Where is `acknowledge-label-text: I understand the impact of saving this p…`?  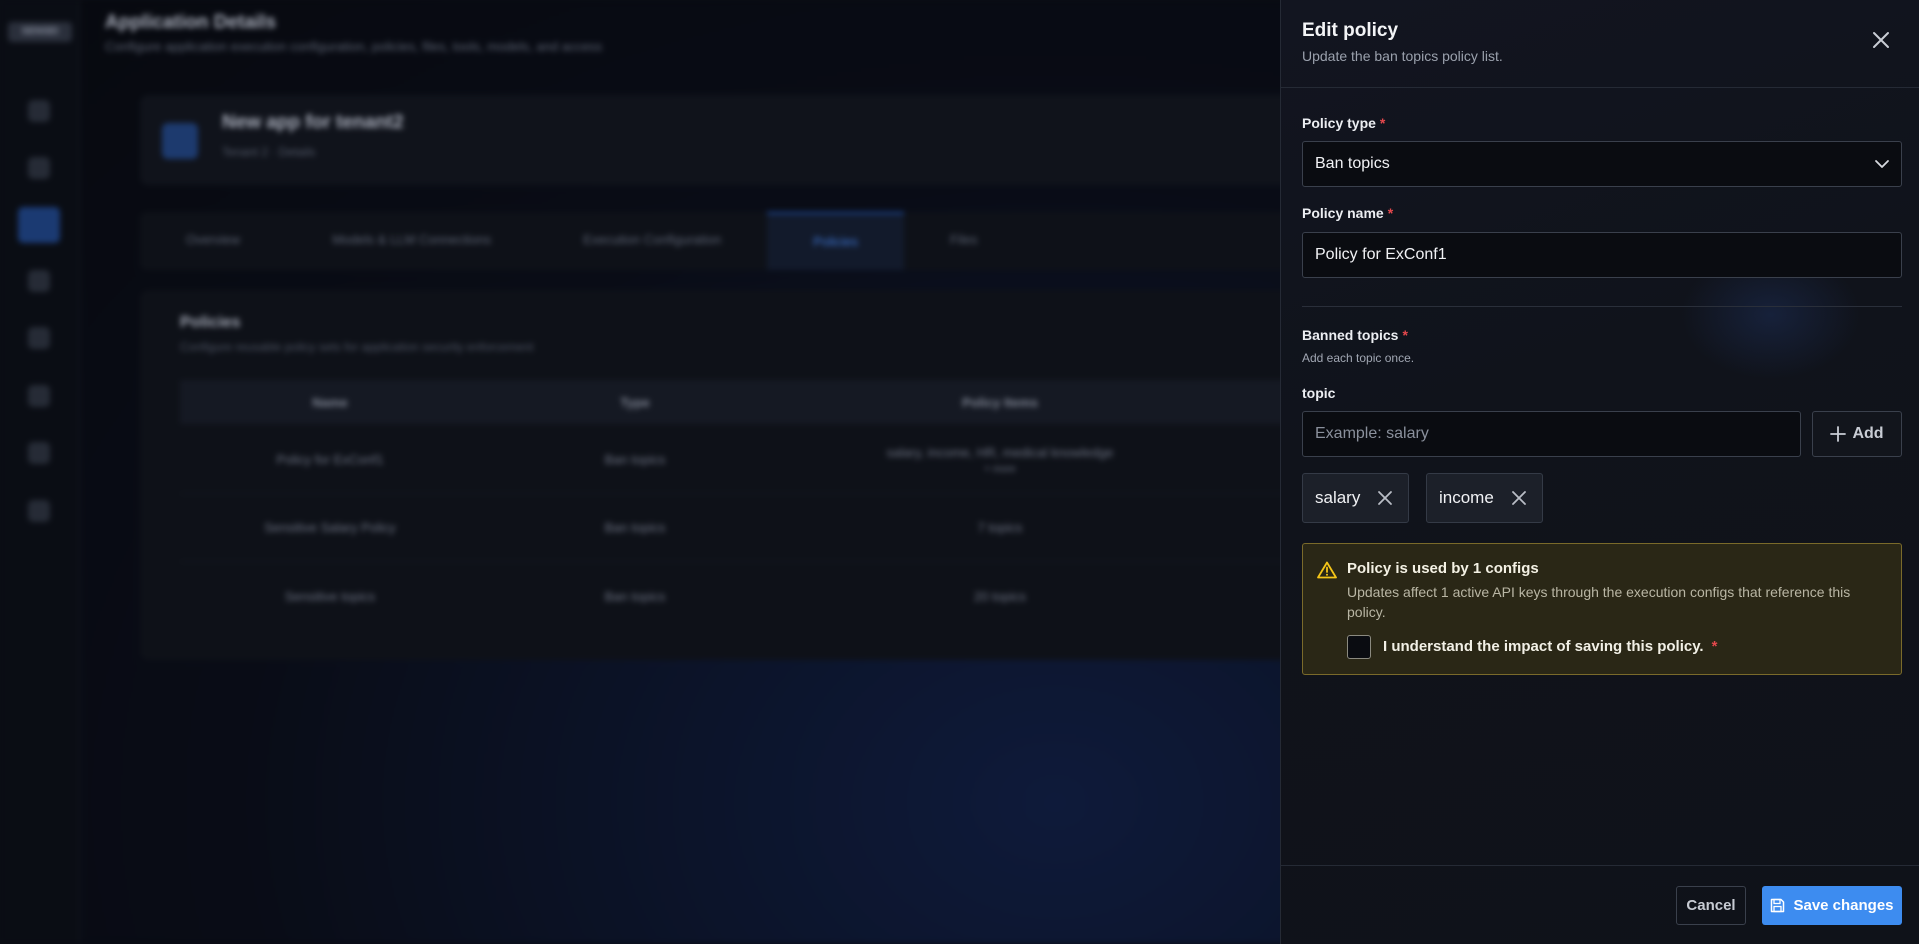 acknowledge-label-text: I understand the impact of saving this p… is located at coordinates (1543, 646).